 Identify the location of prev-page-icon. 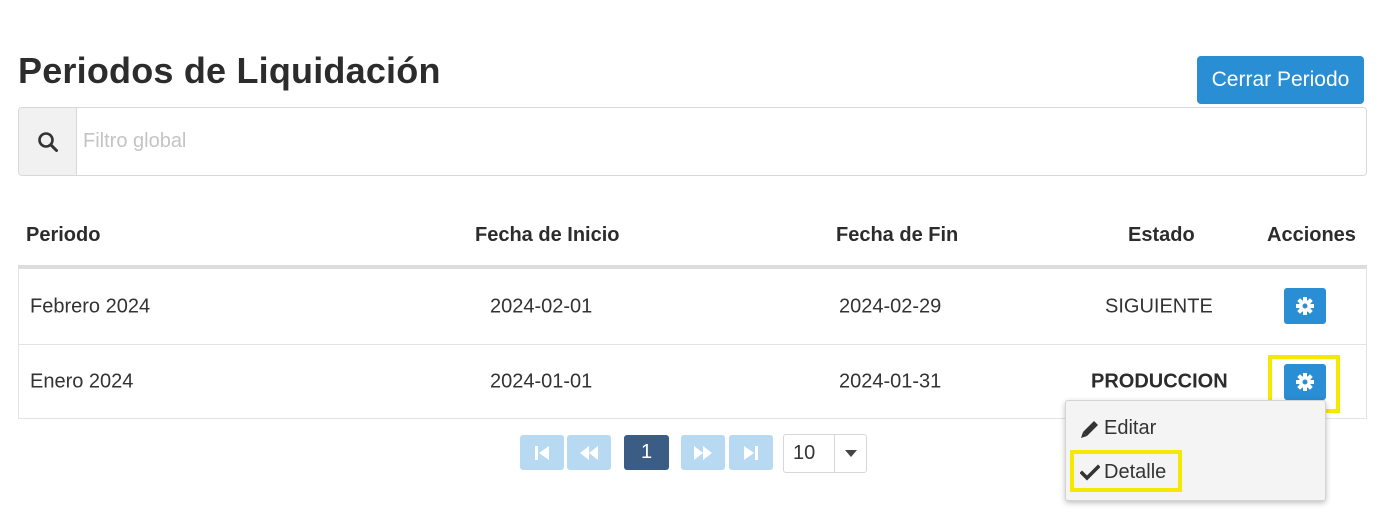
(589, 452).